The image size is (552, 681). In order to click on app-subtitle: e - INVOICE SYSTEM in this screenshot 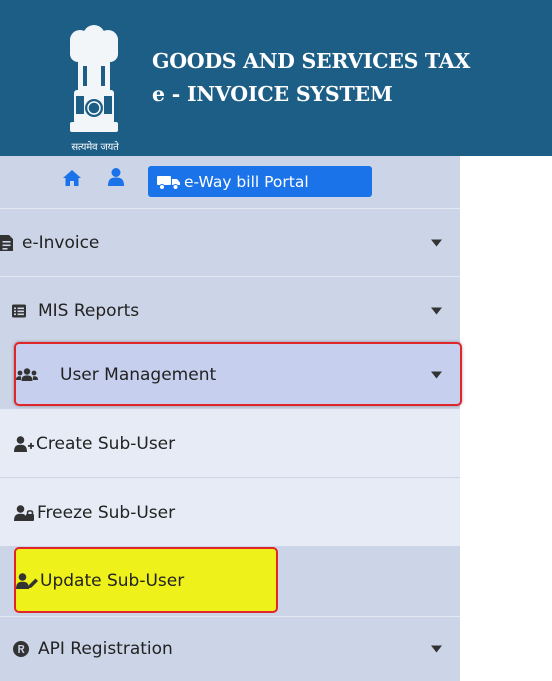, I will do `click(272, 94)`.